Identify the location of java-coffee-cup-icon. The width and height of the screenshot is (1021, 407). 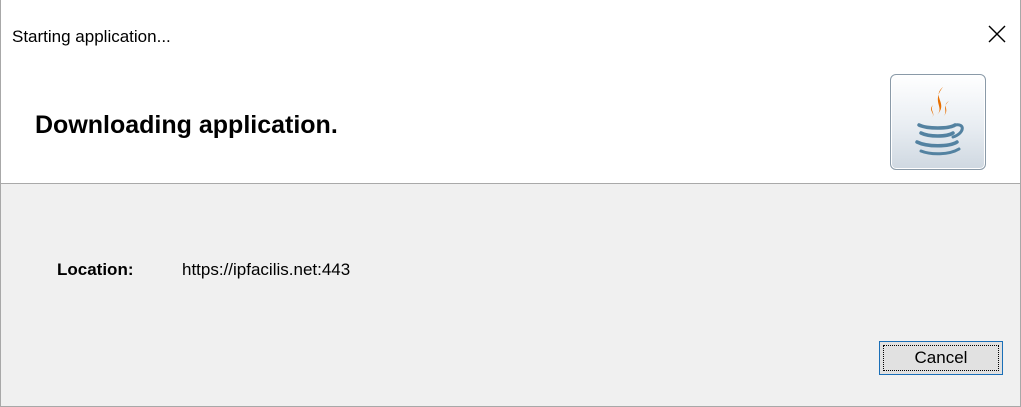
(938, 122).